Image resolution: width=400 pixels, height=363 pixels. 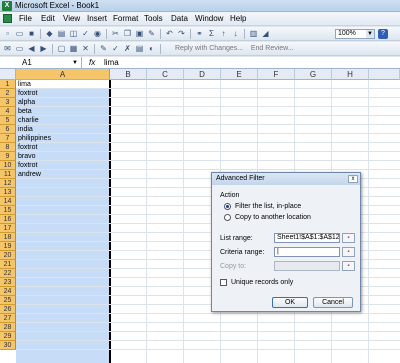 I want to click on zoom-select: 100% ▼, so click(x=355, y=34).